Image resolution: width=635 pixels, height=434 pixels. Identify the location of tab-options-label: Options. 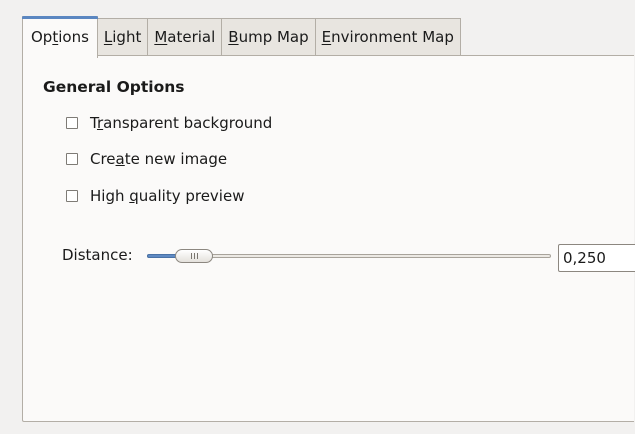
(60, 37).